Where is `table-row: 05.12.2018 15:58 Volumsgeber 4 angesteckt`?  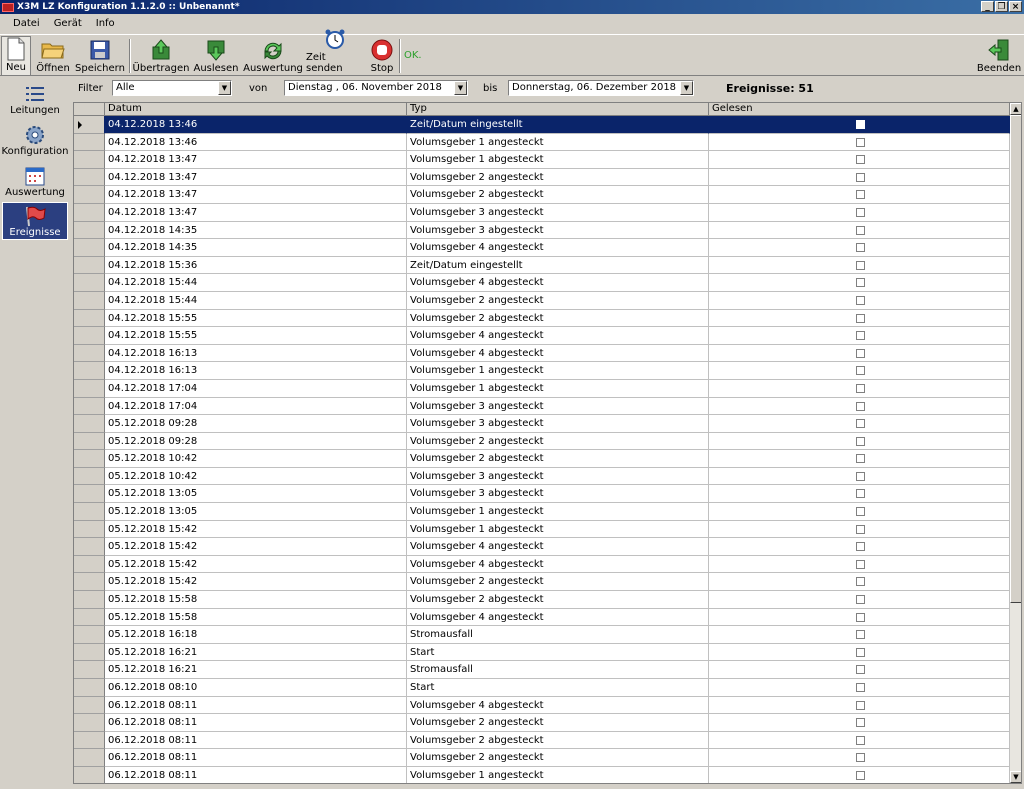 table-row: 05.12.2018 15:58 Volumsgeber 4 angesteckt is located at coordinates (542, 617).